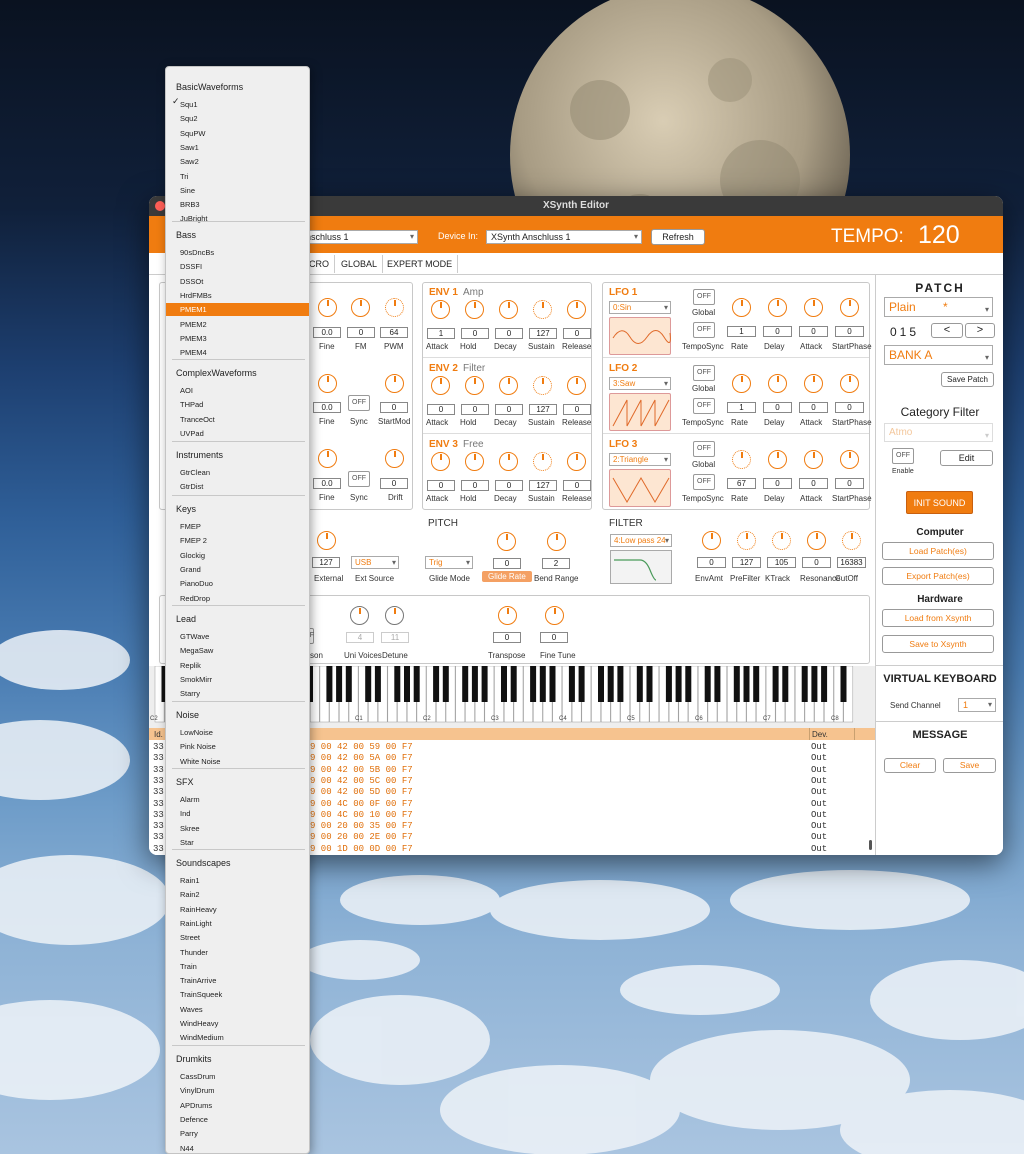 Image resolution: width=1024 pixels, height=1154 pixels. I want to click on menu-item: Squ1, so click(237, 104).